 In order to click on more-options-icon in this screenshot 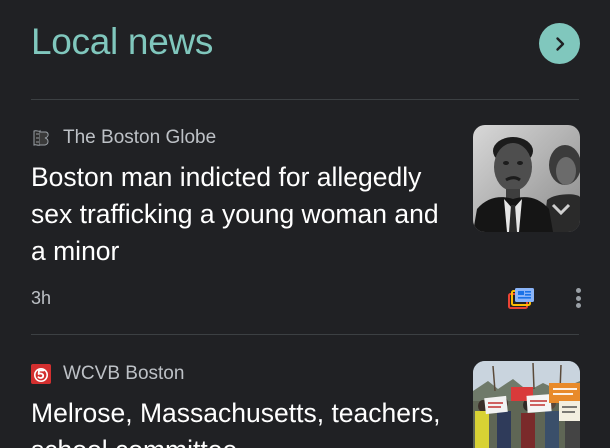, I will do `click(578, 298)`.